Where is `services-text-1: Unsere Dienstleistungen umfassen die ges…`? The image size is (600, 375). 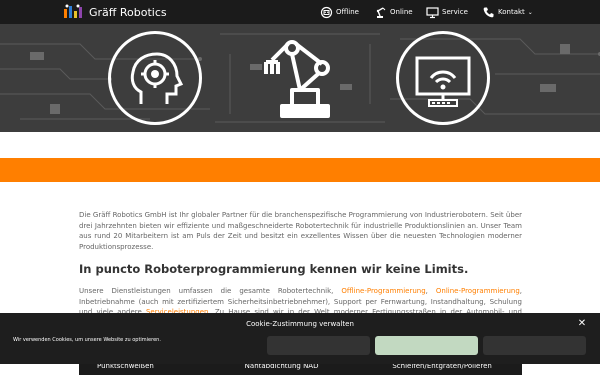 services-text-1: Unsere Dienstleistungen umfassen die ges… is located at coordinates (210, 291).